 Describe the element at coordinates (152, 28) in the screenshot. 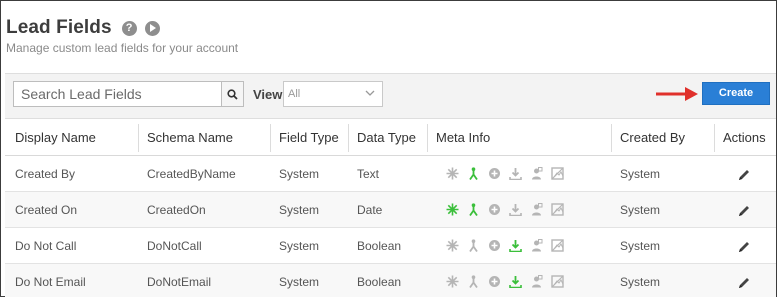

I see `play-video-icon` at that location.